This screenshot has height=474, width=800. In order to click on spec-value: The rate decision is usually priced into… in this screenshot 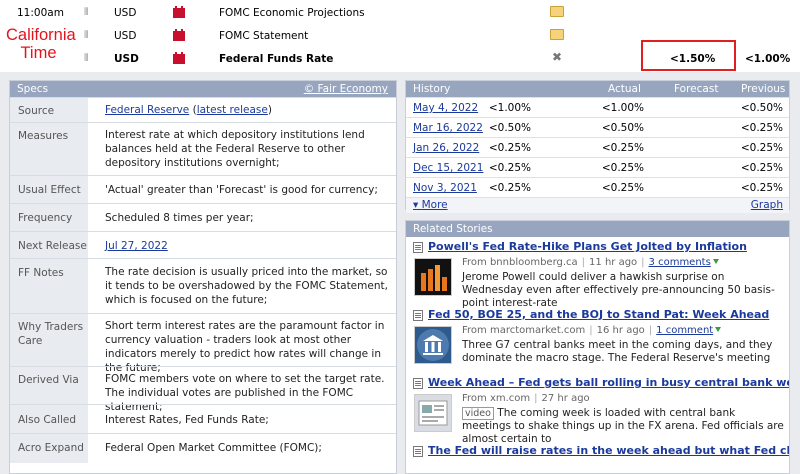, I will do `click(246, 286)`.